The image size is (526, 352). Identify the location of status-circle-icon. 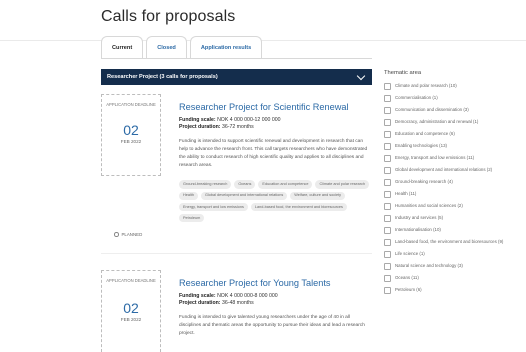
(116, 234).